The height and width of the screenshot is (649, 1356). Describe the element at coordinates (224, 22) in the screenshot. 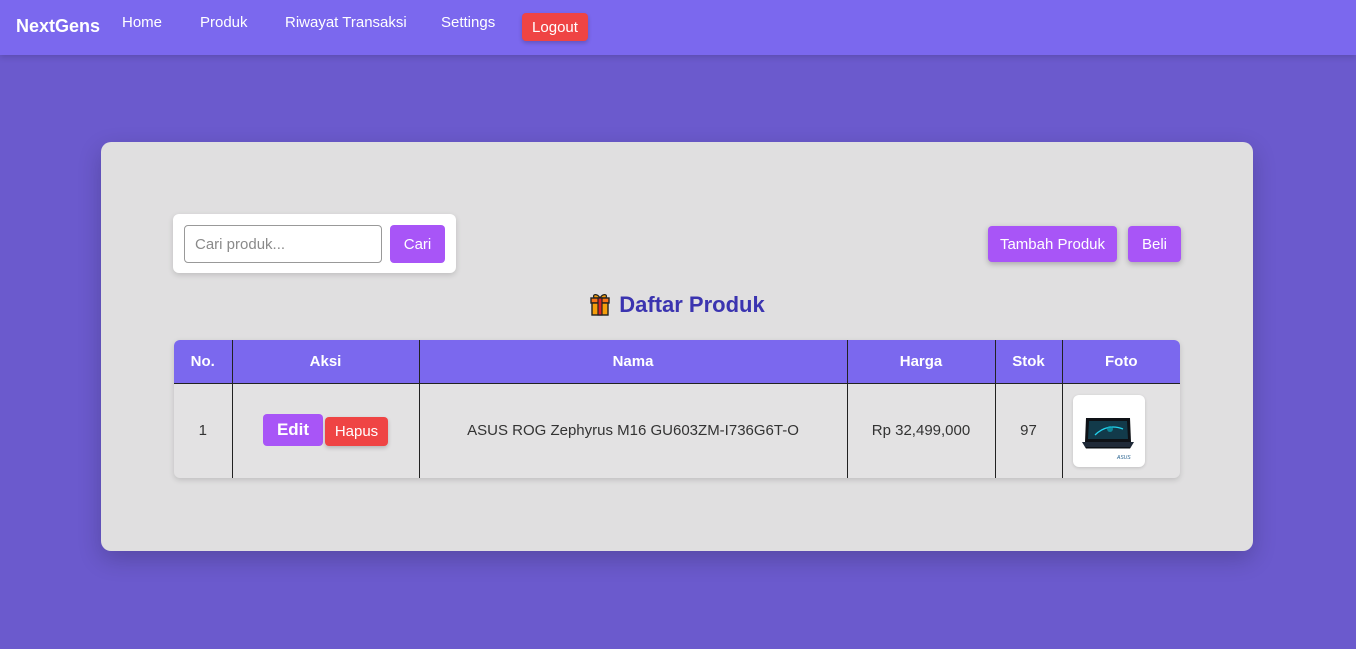

I see `nav-link-produk: Produk` at that location.